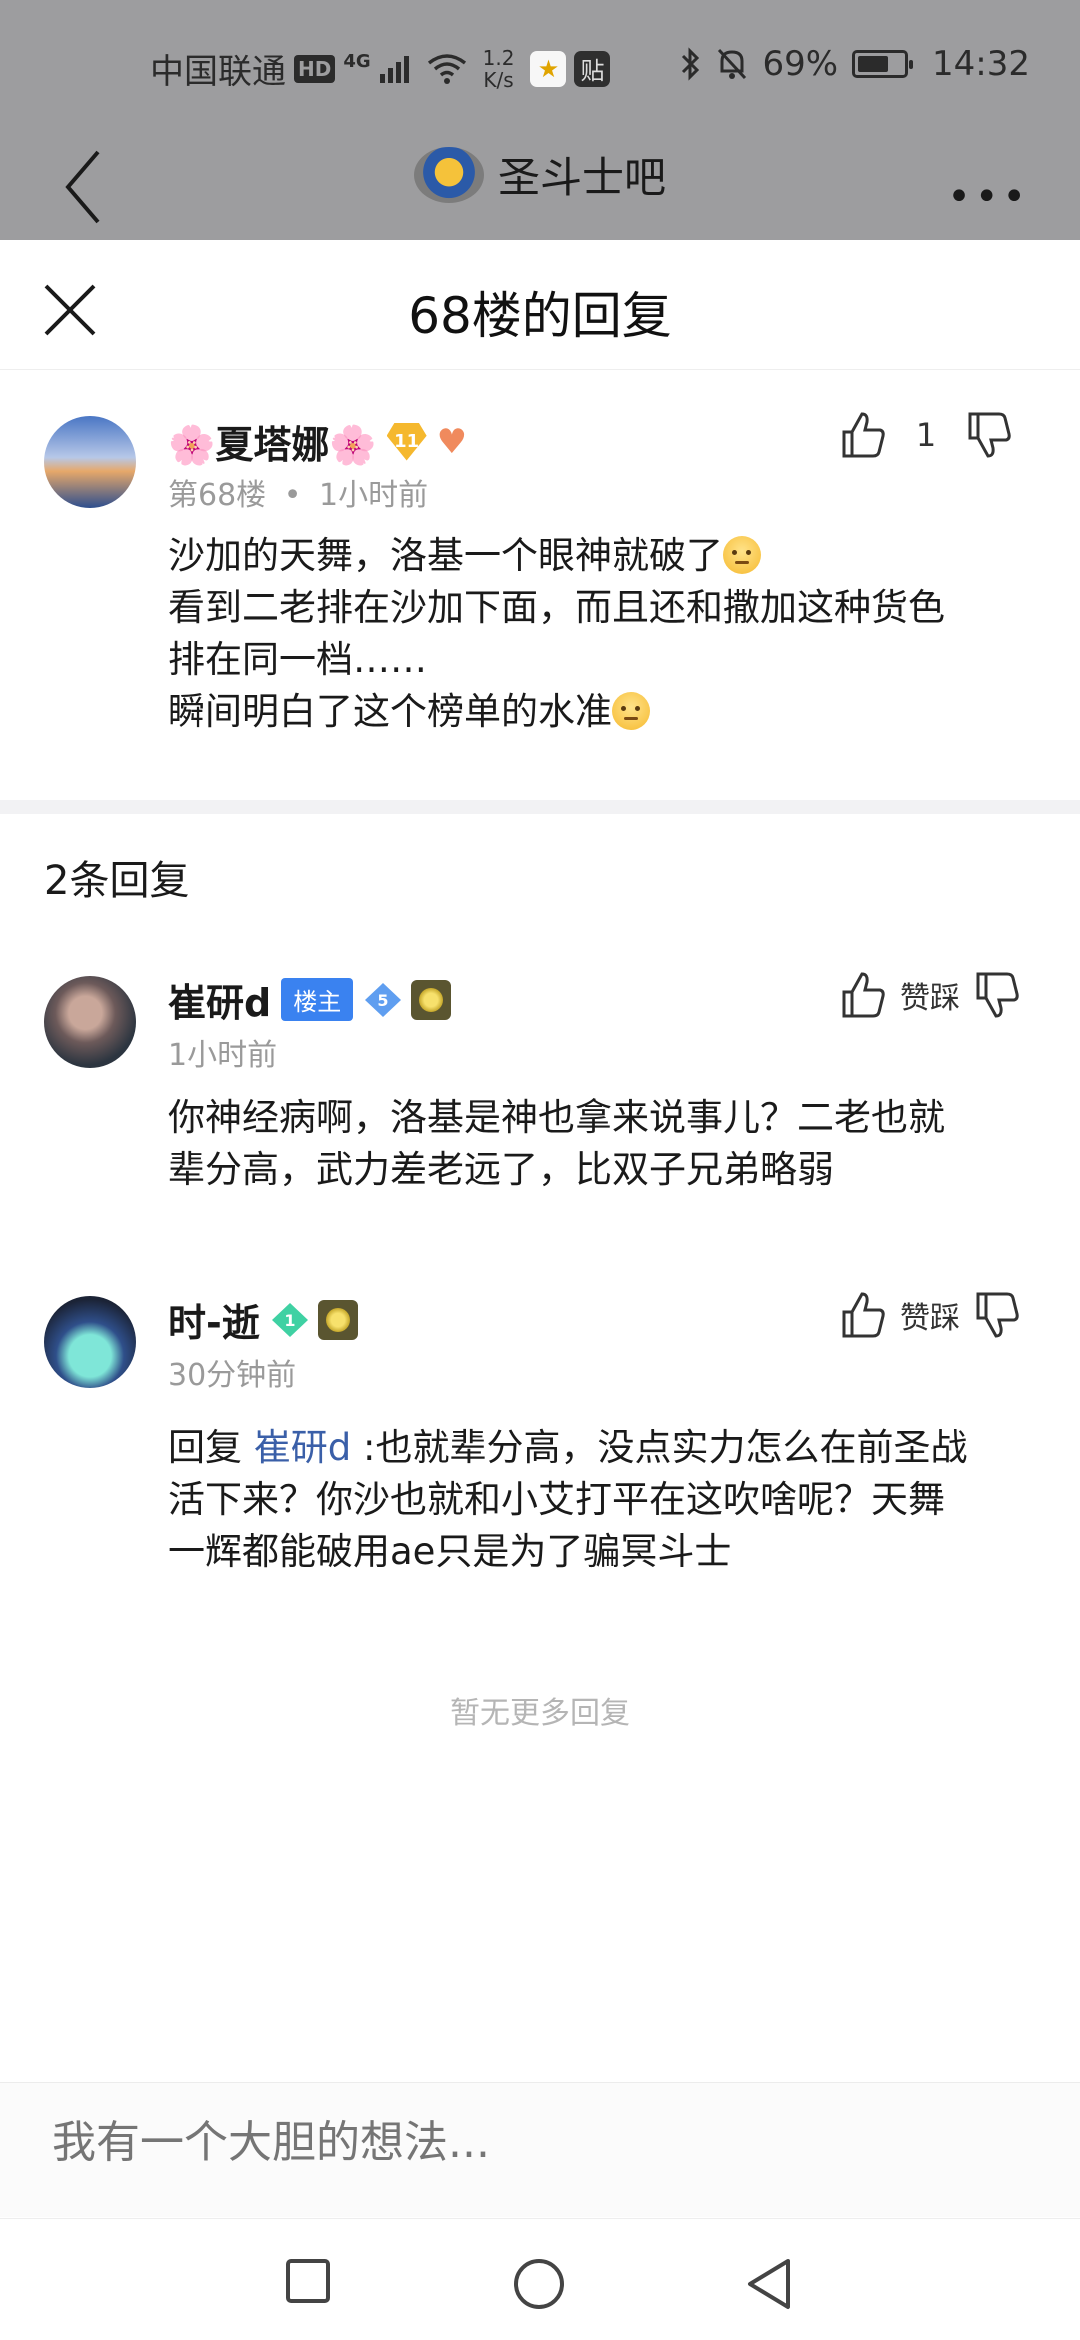 Image resolution: width=1080 pixels, height=2340 pixels. I want to click on level-diamond-icon: 5, so click(382, 1000).